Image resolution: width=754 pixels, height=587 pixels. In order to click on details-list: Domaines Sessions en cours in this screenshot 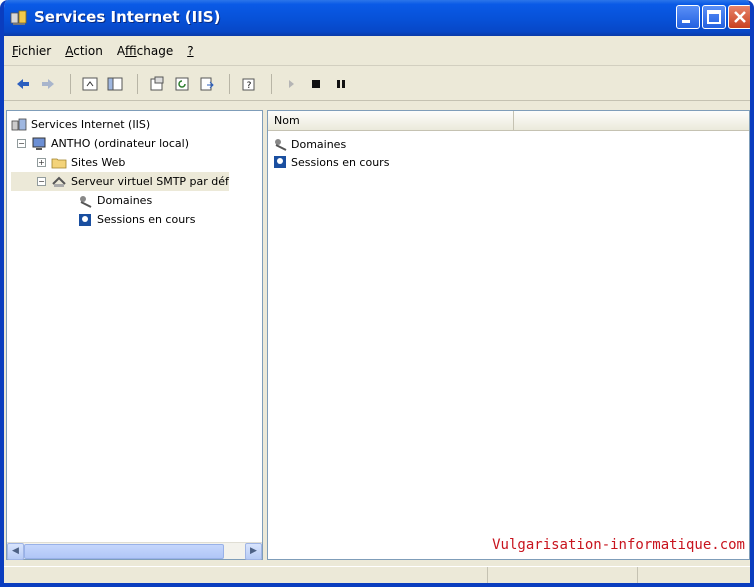, I will do `click(330, 153)`.